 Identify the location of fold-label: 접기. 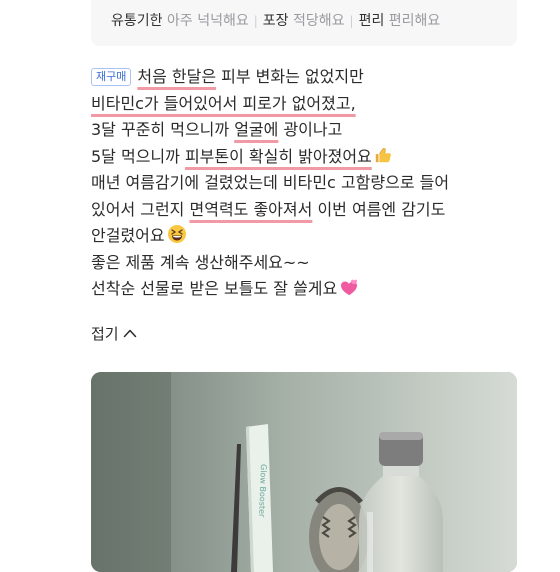
(105, 334).